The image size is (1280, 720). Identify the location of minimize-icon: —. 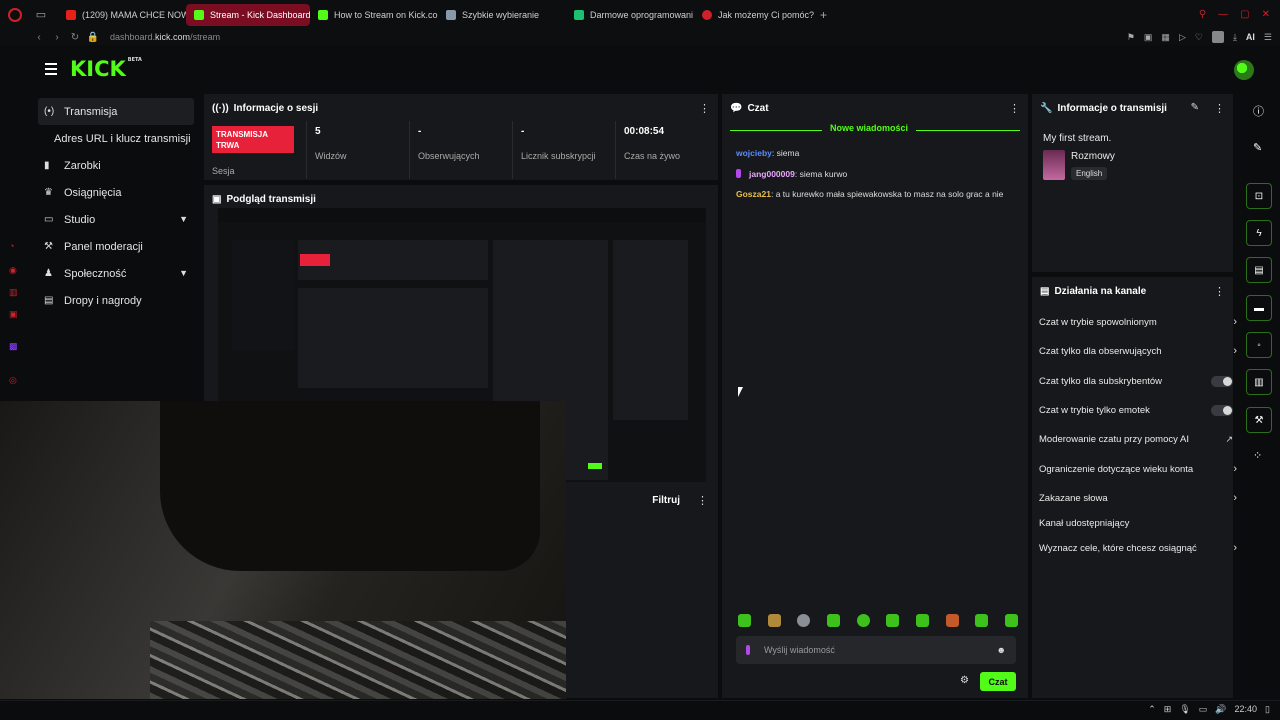
(1223, 14).